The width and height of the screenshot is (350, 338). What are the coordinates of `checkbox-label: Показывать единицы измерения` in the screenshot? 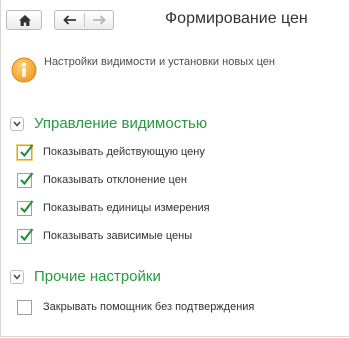 It's located at (126, 208).